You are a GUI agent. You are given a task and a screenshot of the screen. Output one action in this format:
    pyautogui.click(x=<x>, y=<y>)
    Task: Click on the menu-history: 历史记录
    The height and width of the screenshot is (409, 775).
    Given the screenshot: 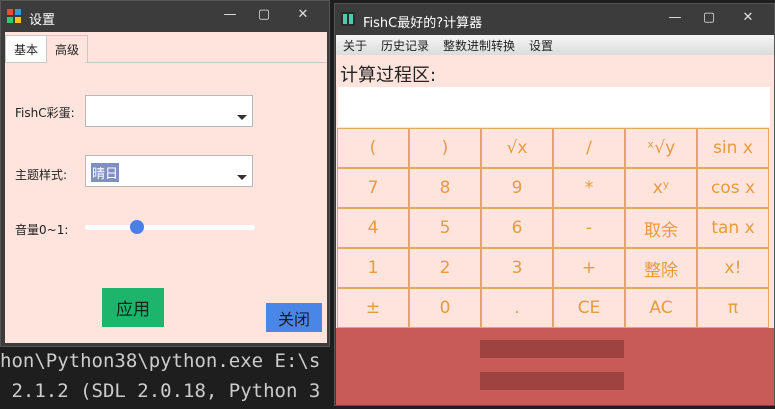 What is the action you would take?
    pyautogui.click(x=405, y=45)
    